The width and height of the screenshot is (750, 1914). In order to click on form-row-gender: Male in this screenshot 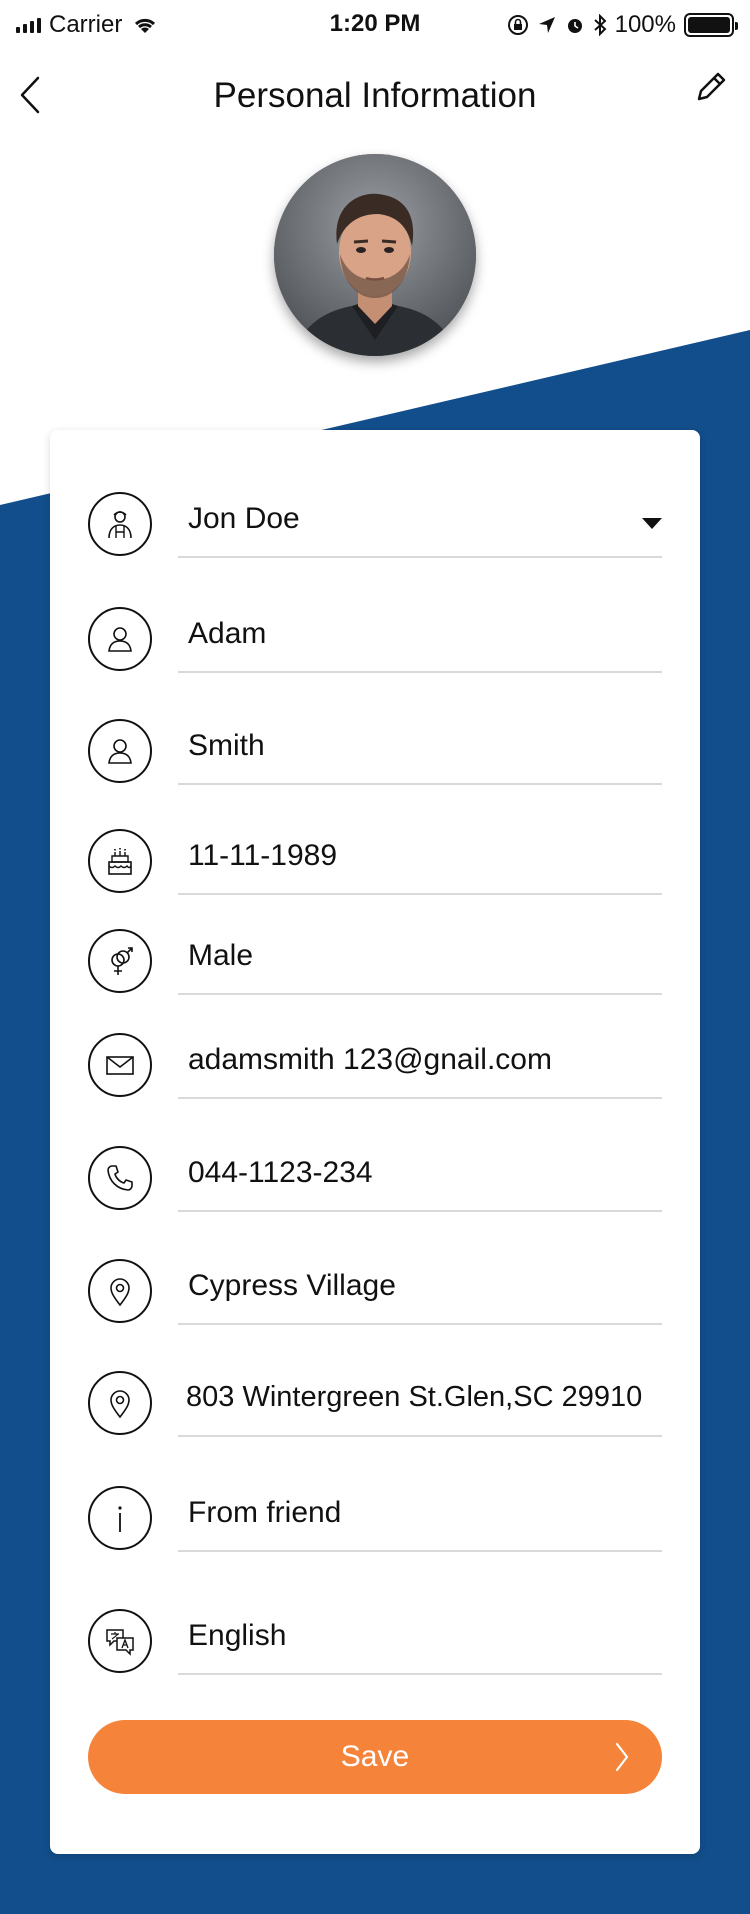, I will do `click(375, 962)`.